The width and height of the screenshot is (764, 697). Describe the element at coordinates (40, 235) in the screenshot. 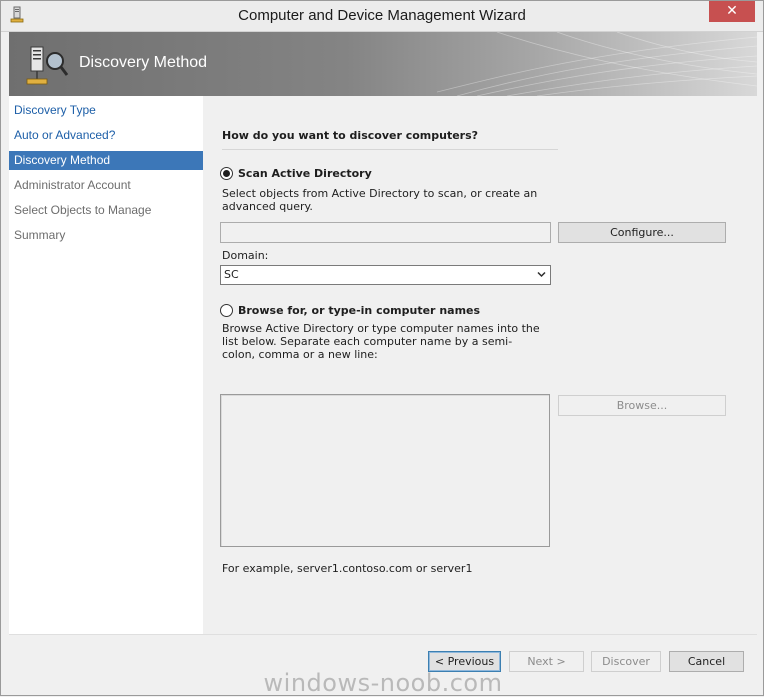

I see `nav-step-summary: Summary` at that location.